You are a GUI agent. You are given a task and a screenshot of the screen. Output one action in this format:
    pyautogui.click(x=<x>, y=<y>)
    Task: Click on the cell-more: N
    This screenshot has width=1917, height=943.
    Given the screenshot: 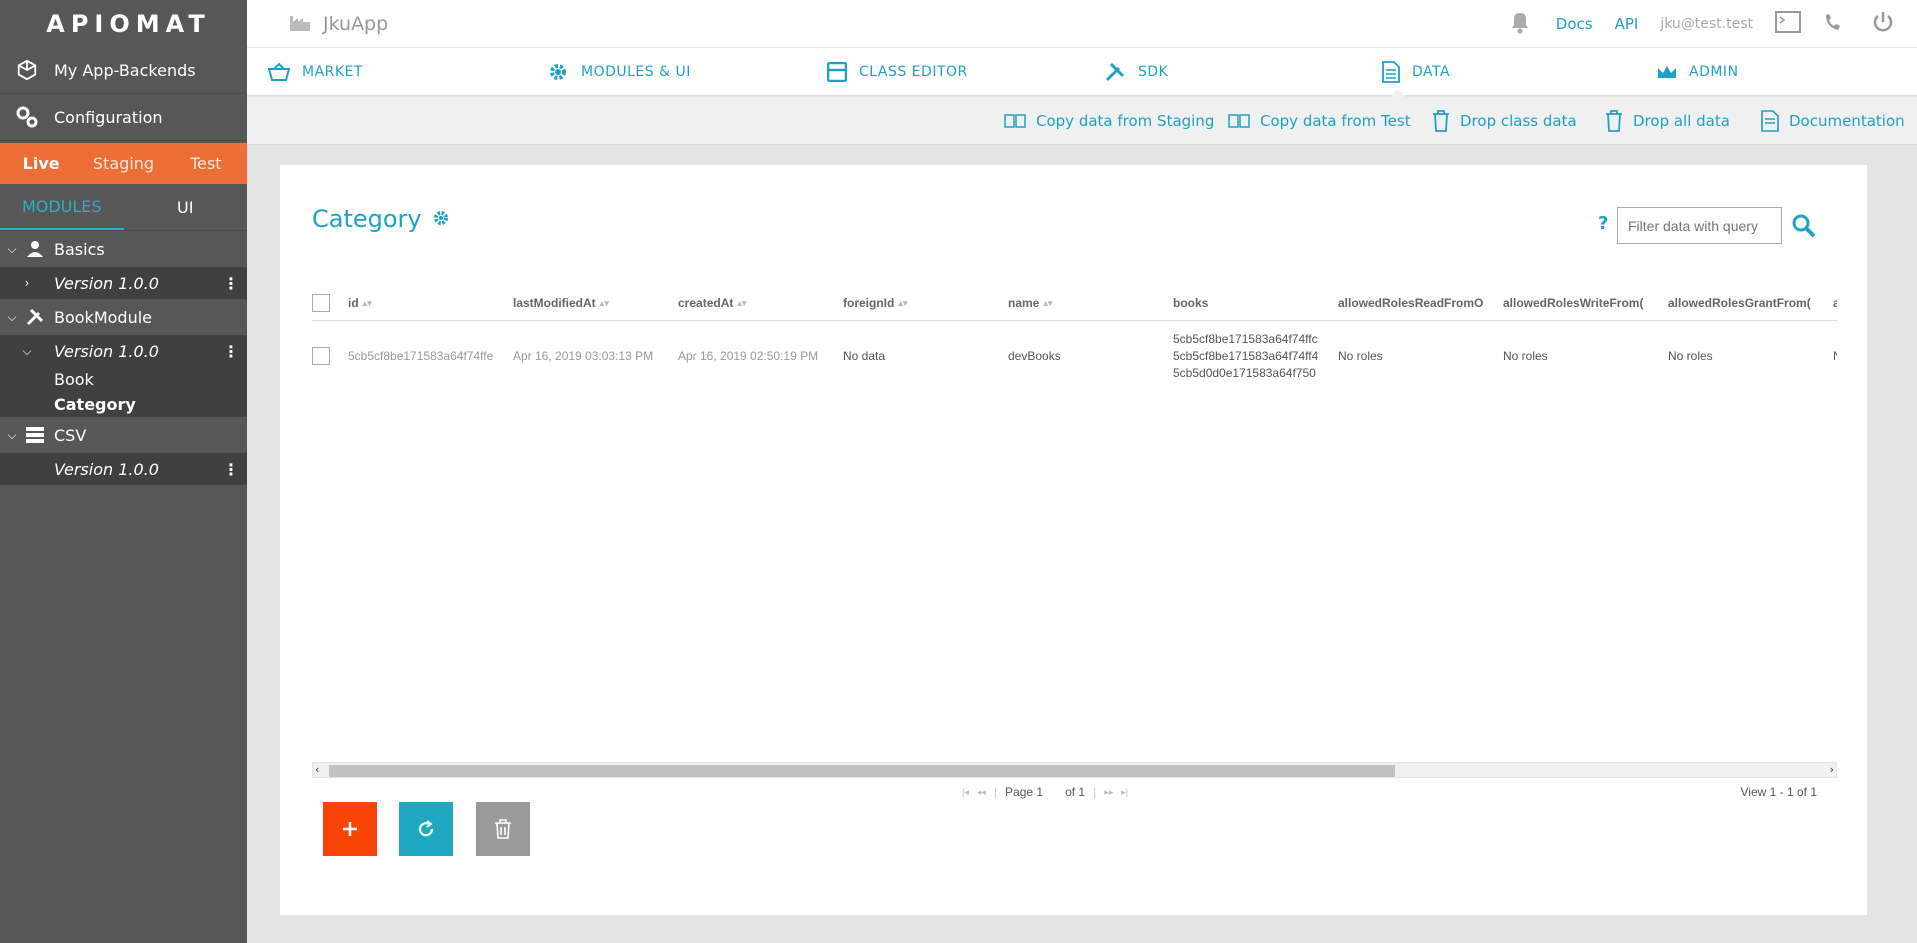 What is the action you would take?
    pyautogui.click(x=1835, y=356)
    